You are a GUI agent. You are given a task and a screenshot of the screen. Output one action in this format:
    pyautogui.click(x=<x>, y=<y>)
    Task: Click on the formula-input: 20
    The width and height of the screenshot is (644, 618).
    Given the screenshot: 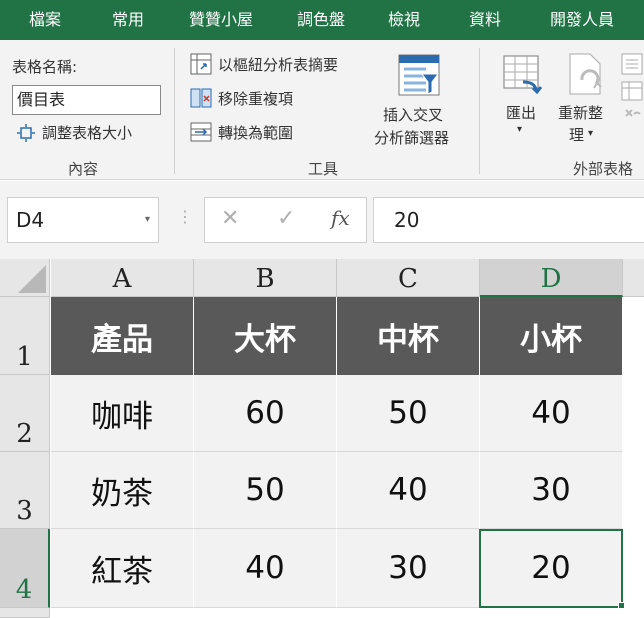 What is the action you would take?
    pyautogui.click(x=508, y=220)
    